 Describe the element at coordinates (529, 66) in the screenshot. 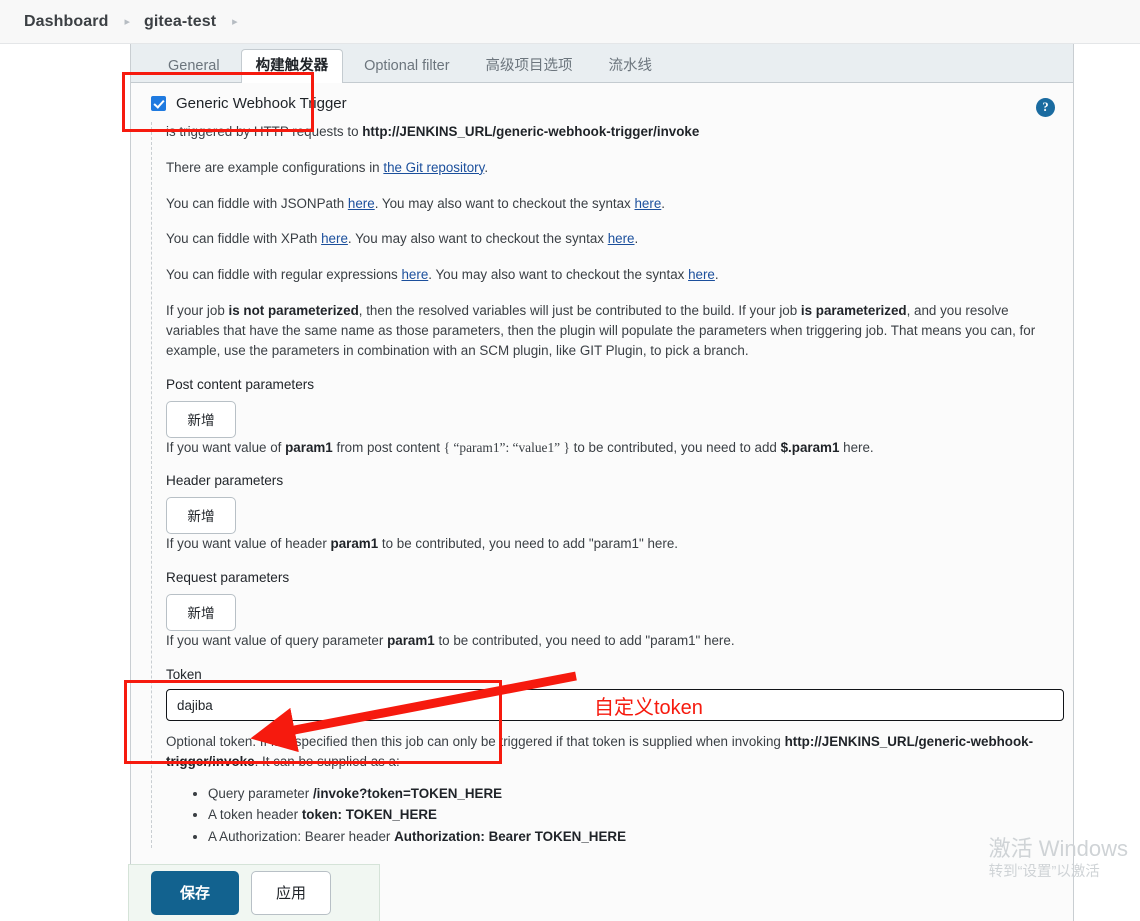

I see `tab-advanced-project-options: 高级项目选项` at that location.